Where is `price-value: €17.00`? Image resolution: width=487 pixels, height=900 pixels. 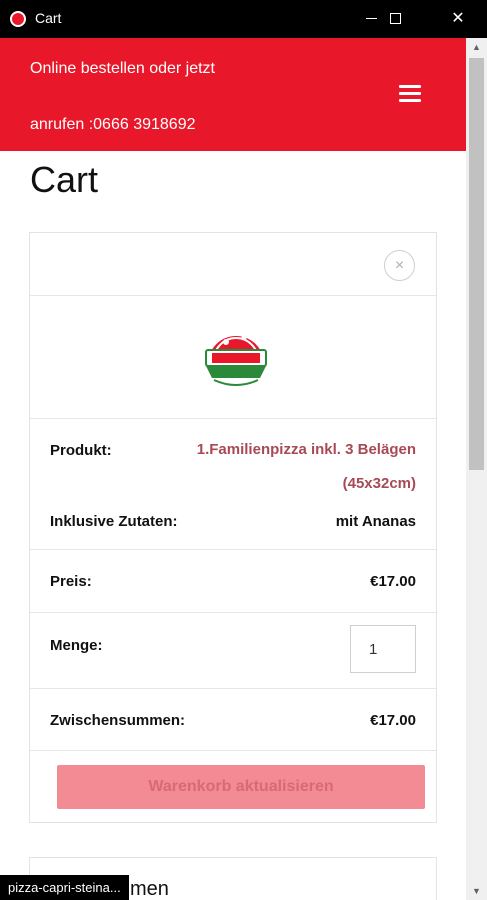
price-value: €17.00 is located at coordinates (393, 581).